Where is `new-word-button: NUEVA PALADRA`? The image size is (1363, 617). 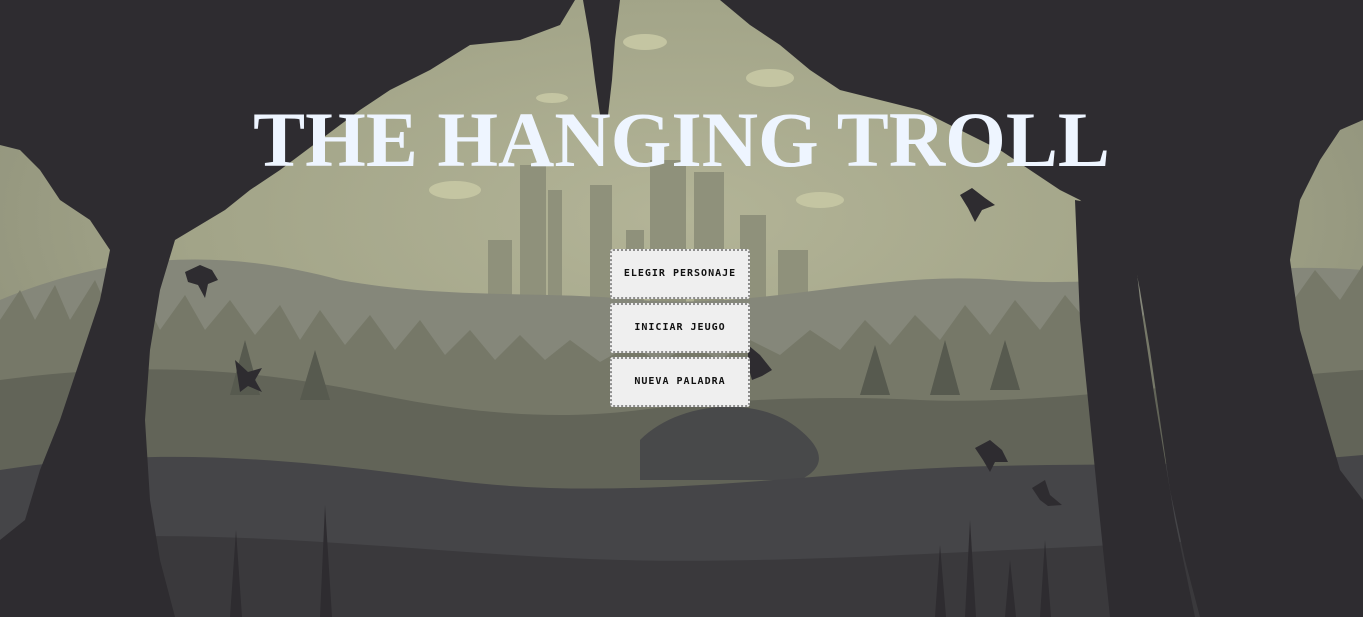 new-word-button: NUEVA PALADRA is located at coordinates (680, 382).